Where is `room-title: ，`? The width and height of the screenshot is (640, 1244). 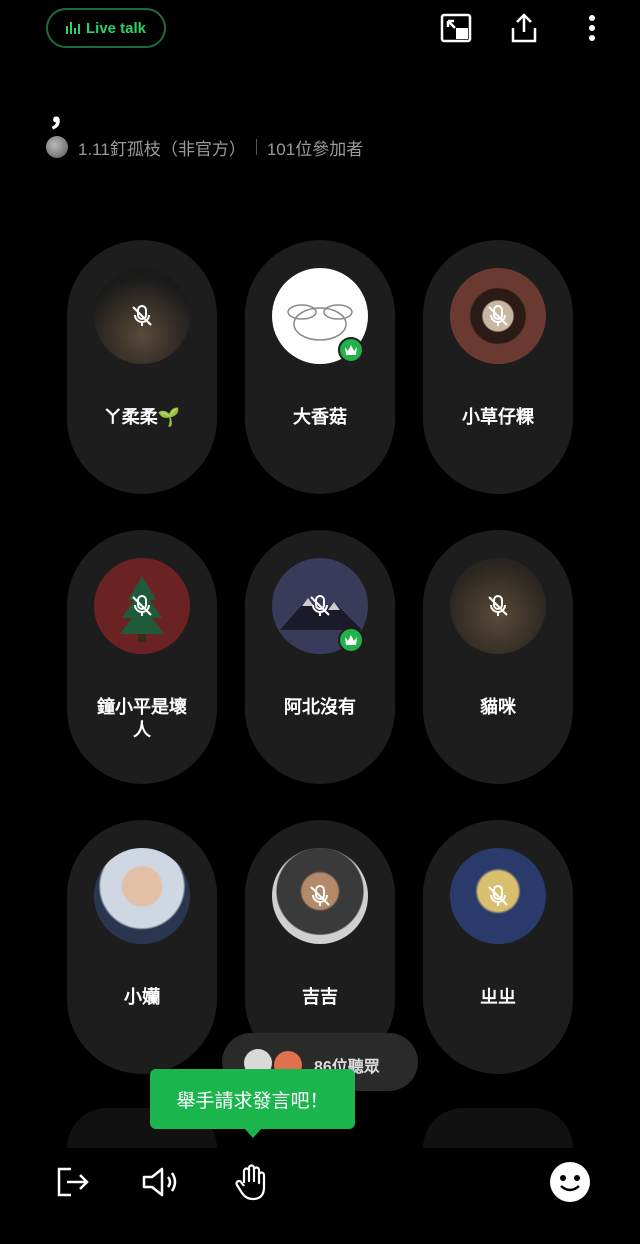
room-title: ， is located at coordinates (65, 114).